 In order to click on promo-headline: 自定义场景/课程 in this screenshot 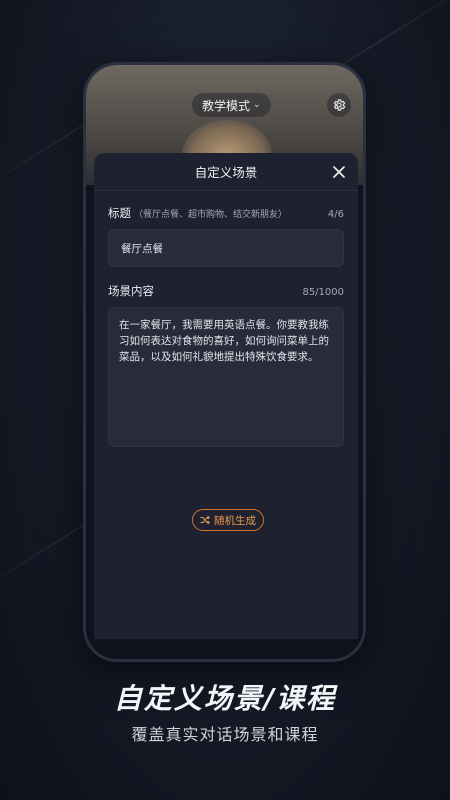, I will do `click(225, 698)`.